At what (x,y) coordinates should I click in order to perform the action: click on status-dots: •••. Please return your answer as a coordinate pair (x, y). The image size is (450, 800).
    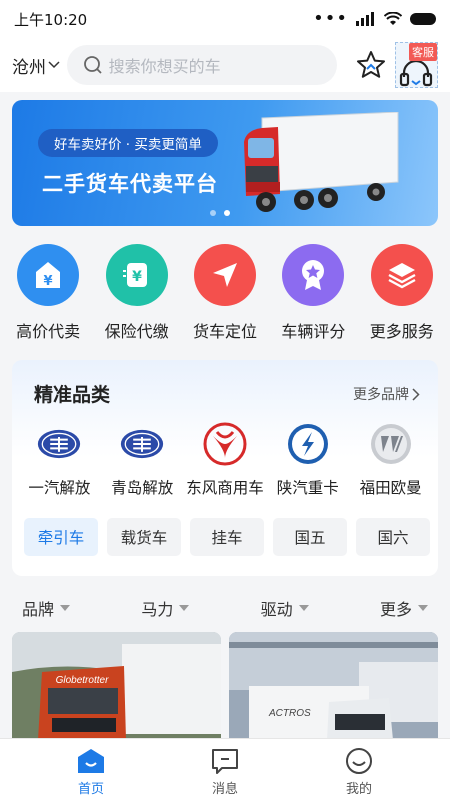
    Looking at the image, I should click on (330, 18).